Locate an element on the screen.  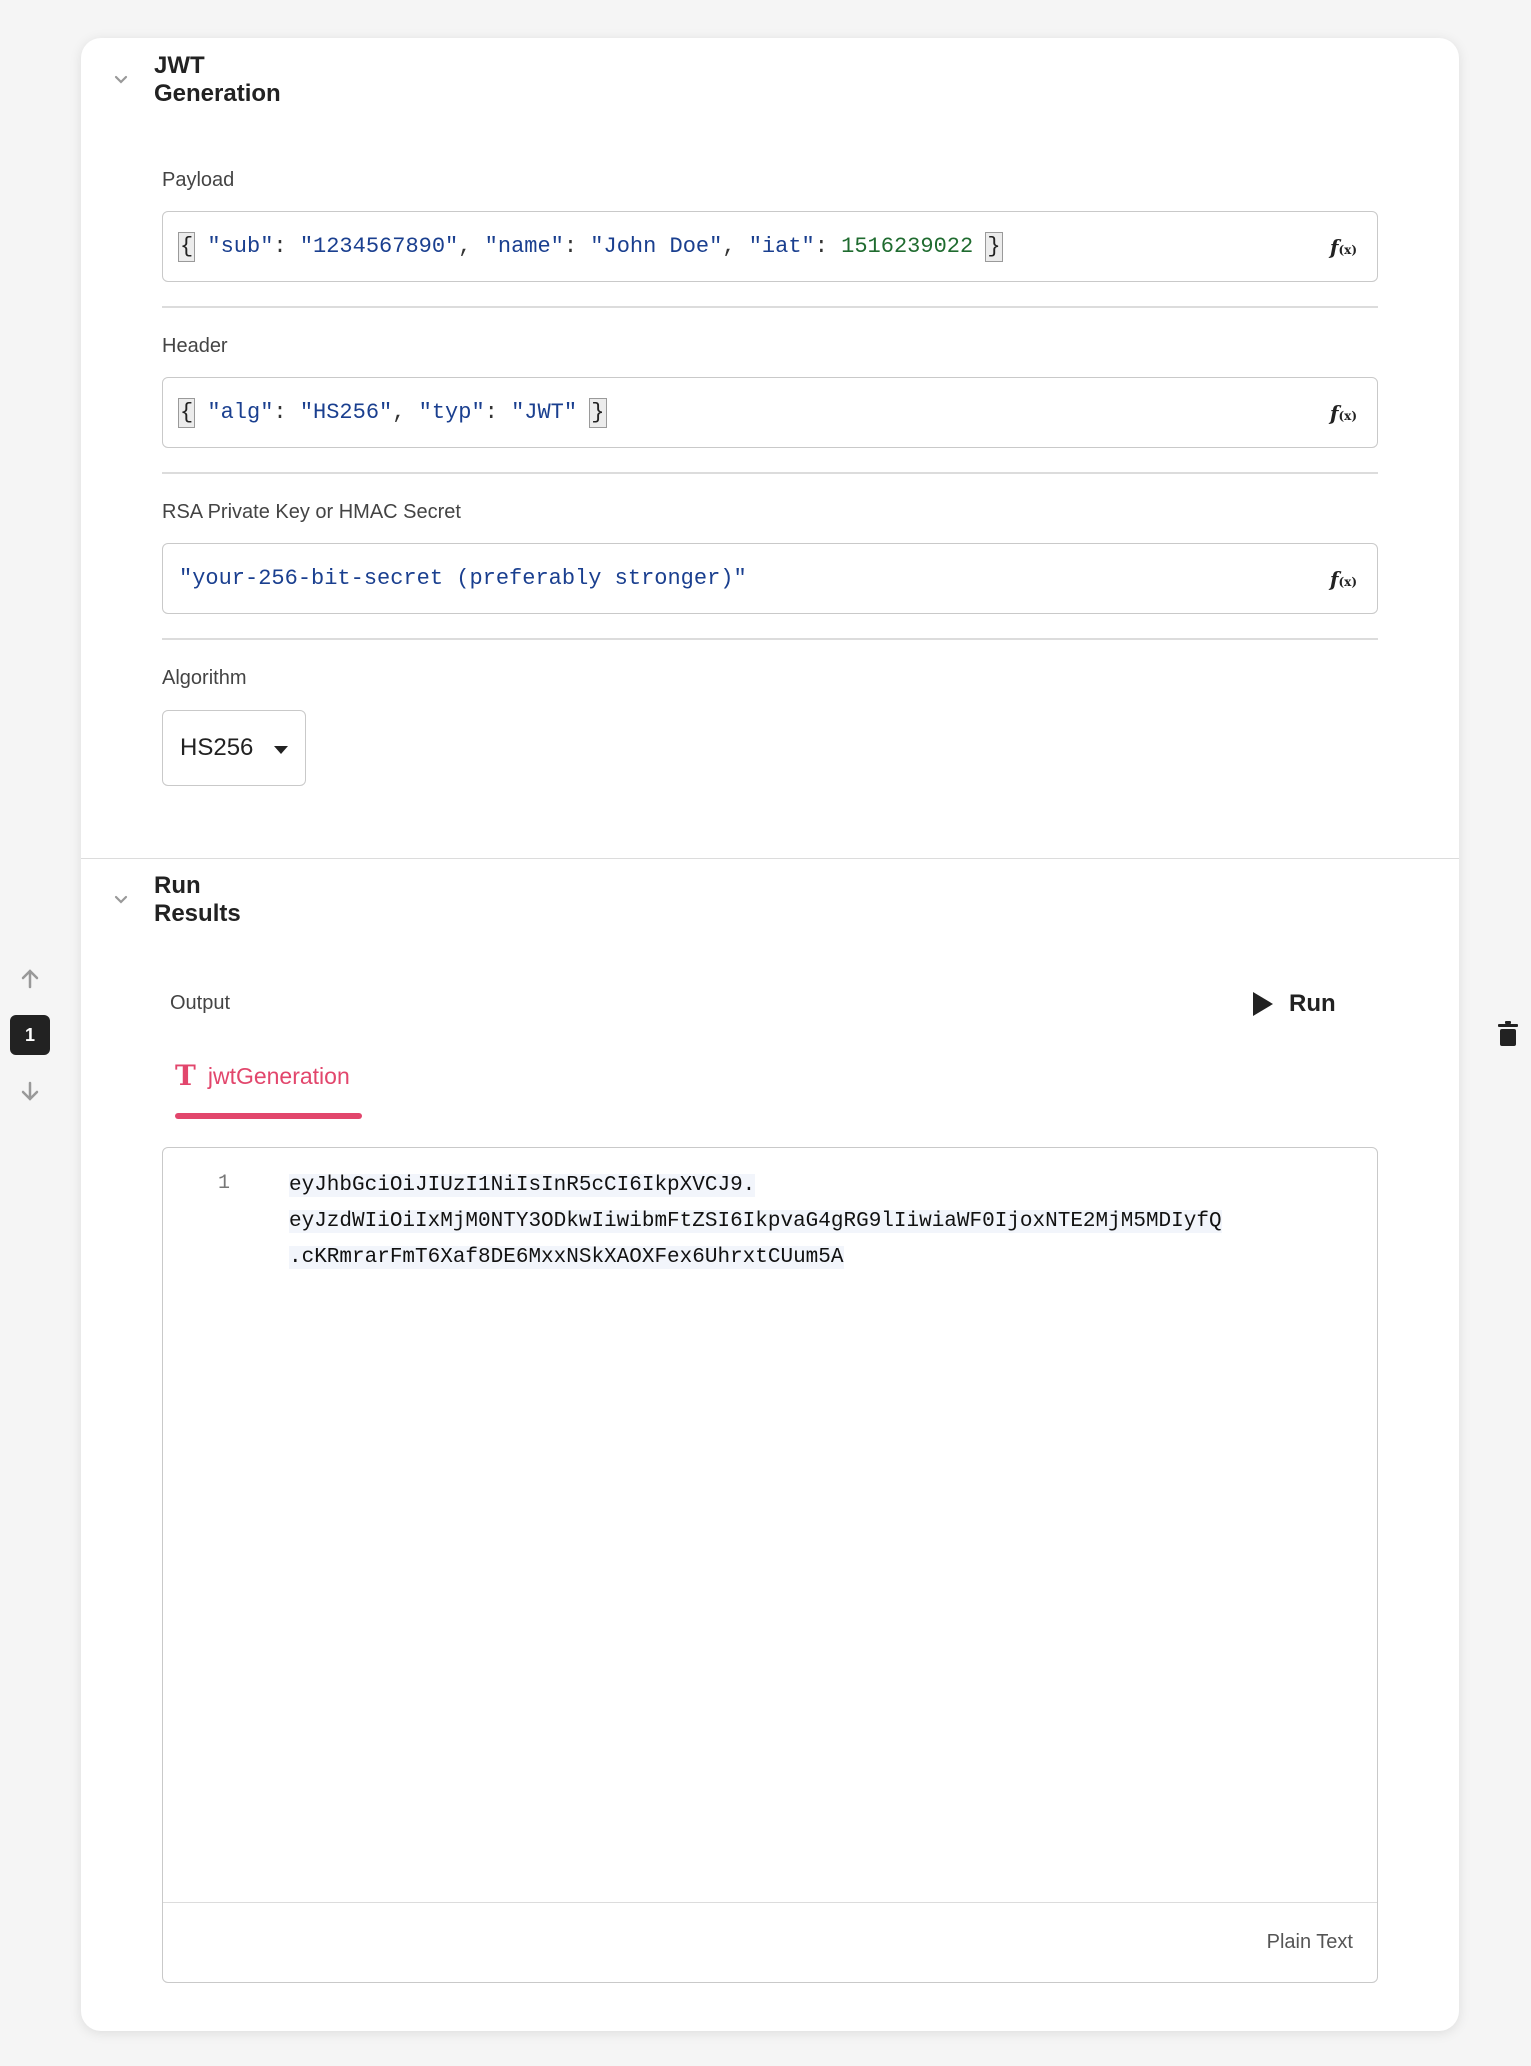
payload-label: Payload is located at coordinates (198, 180).